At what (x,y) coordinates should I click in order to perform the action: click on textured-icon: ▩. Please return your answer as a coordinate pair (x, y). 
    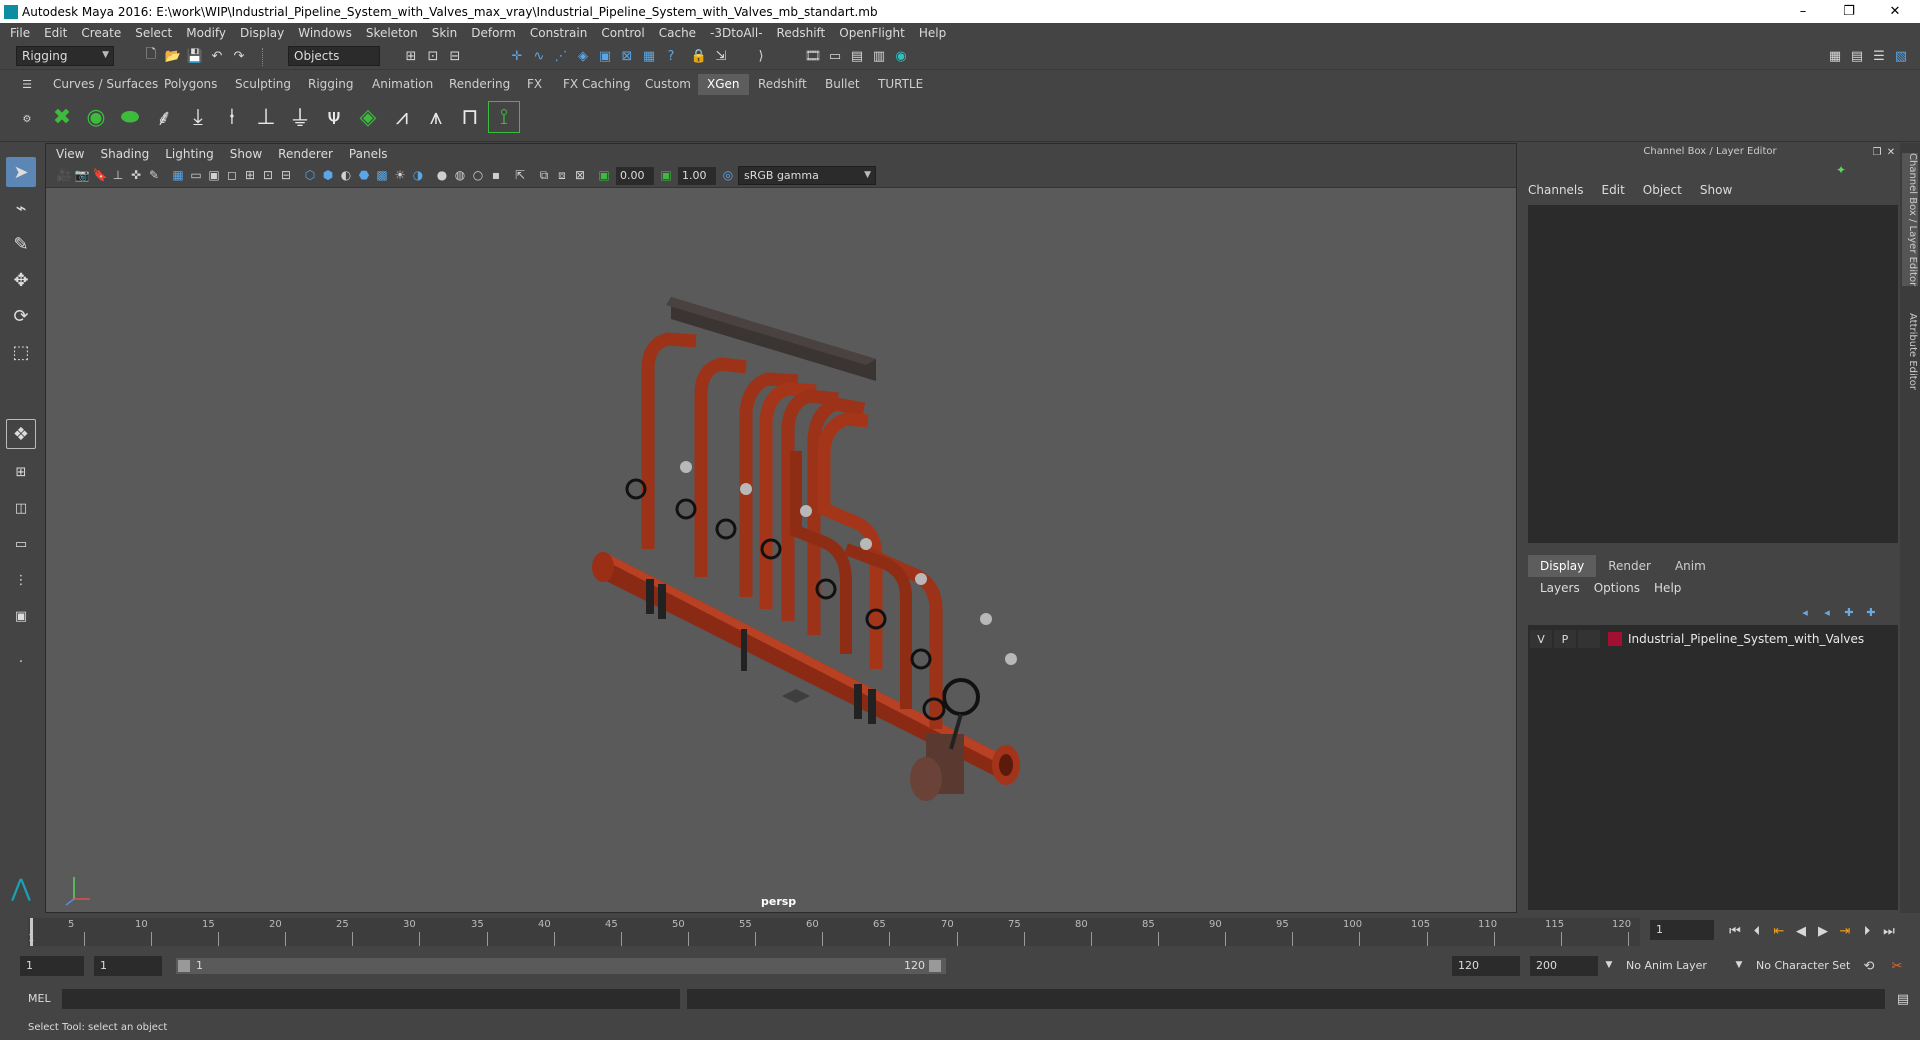
    Looking at the image, I should click on (382, 175).